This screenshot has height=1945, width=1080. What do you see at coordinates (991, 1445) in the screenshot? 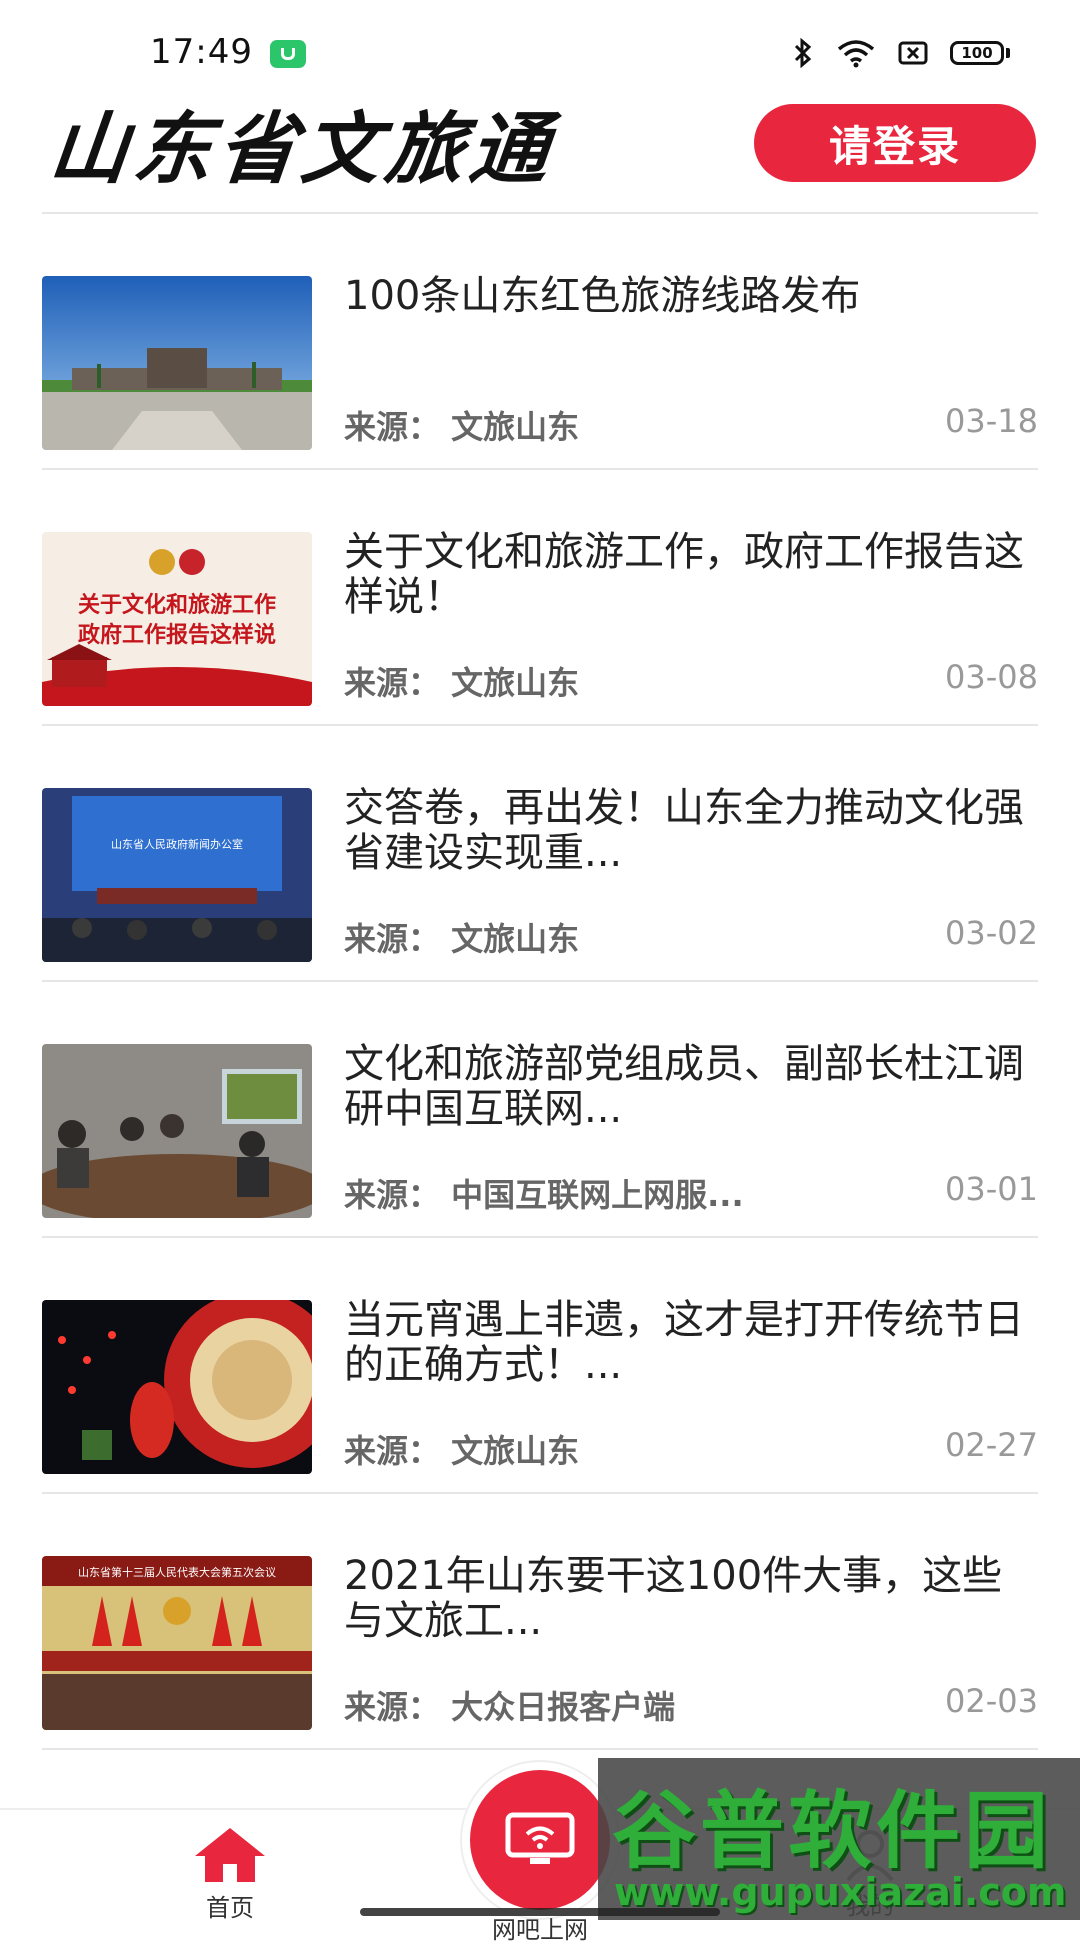
I see `news-date: 02-27` at bounding box center [991, 1445].